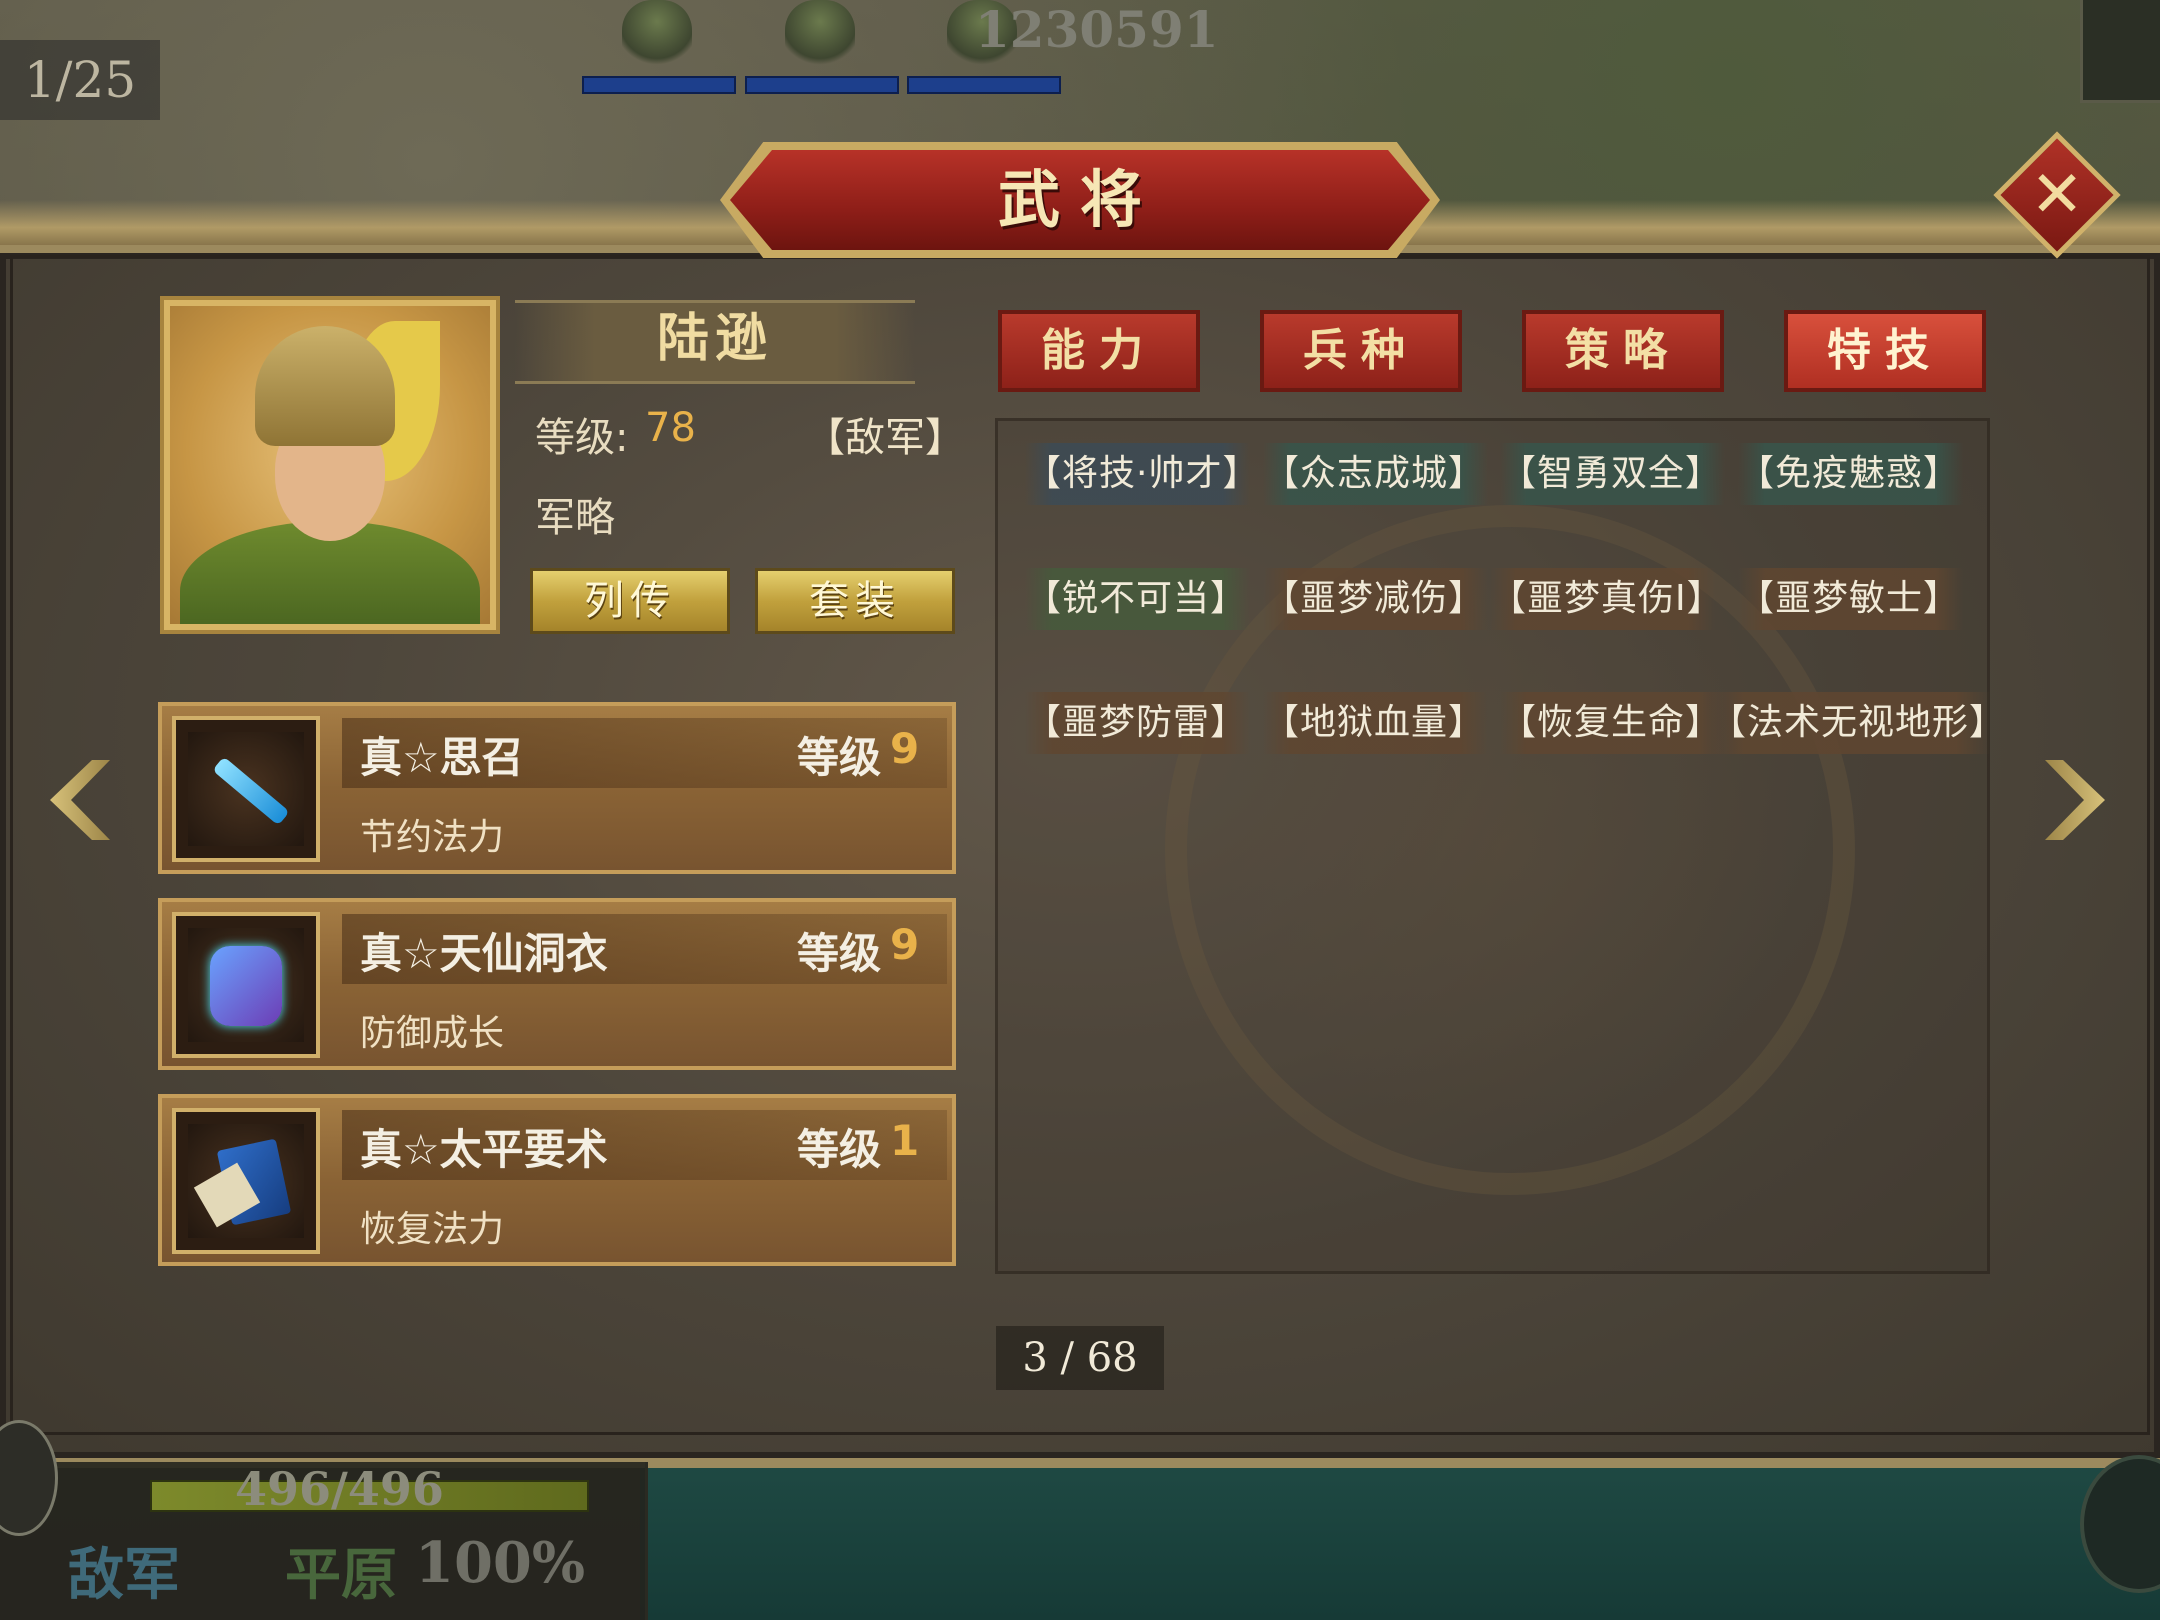 This screenshot has width=2160, height=1620. What do you see at coordinates (630, 601) in the screenshot?
I see `biography-button: 列传` at bounding box center [630, 601].